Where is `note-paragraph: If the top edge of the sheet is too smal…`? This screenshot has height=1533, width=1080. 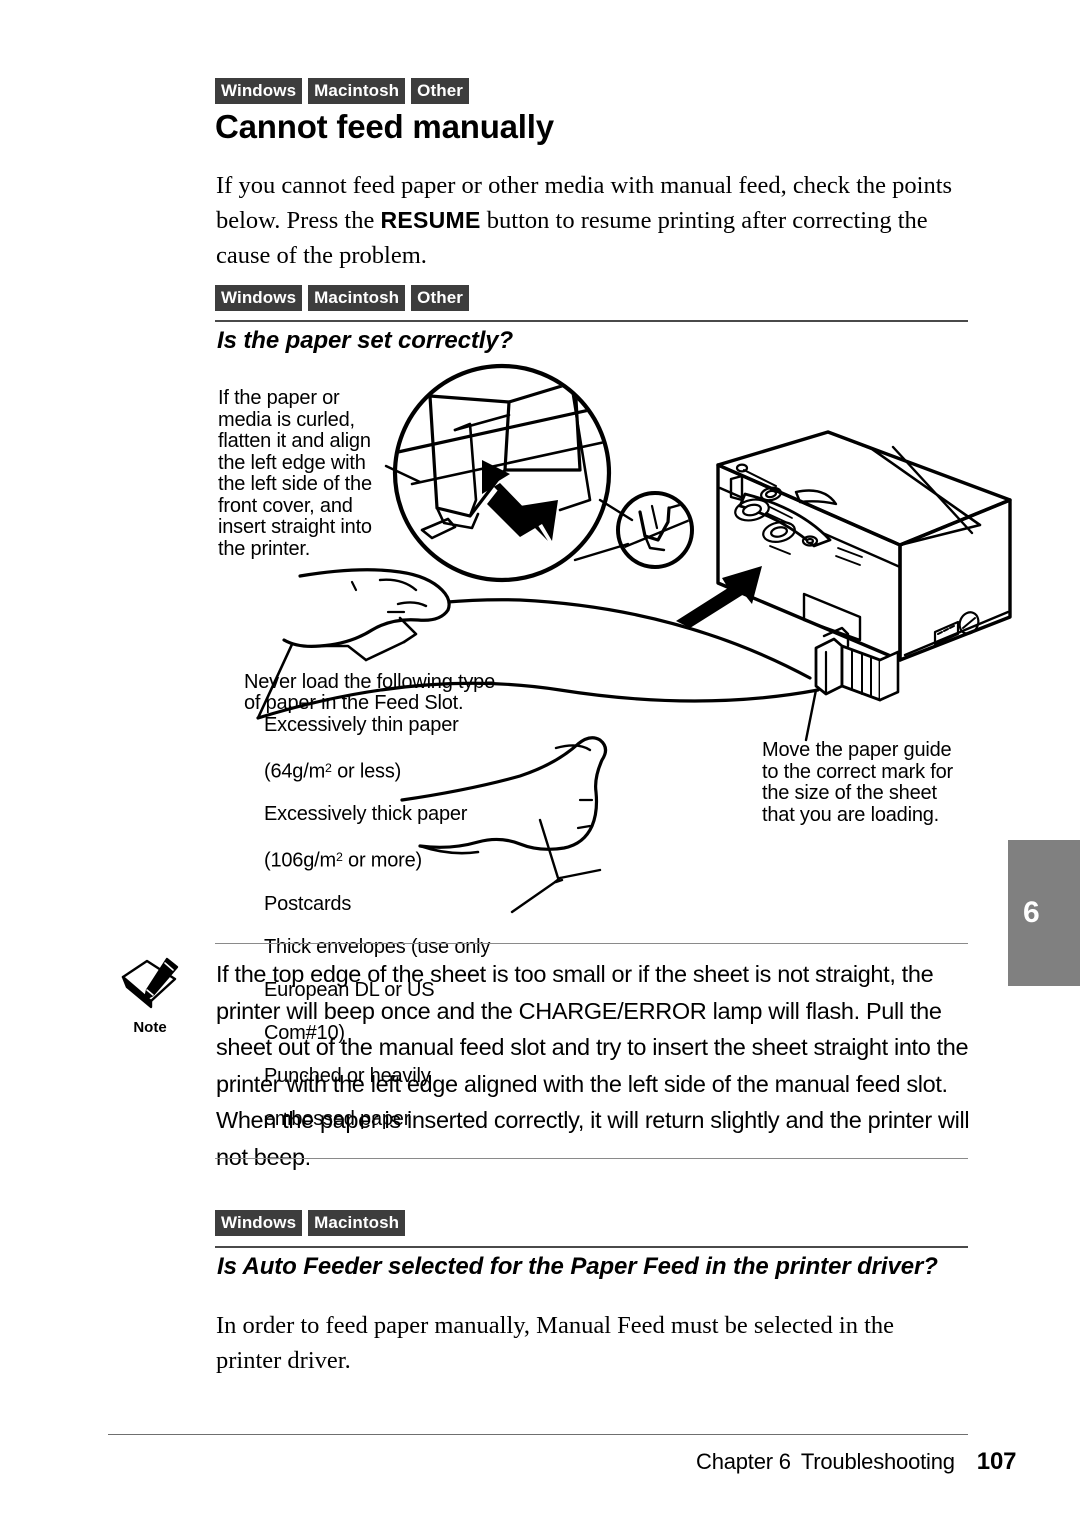
note-paragraph: If the top edge of the sheet is too smal… is located at coordinates (593, 1065).